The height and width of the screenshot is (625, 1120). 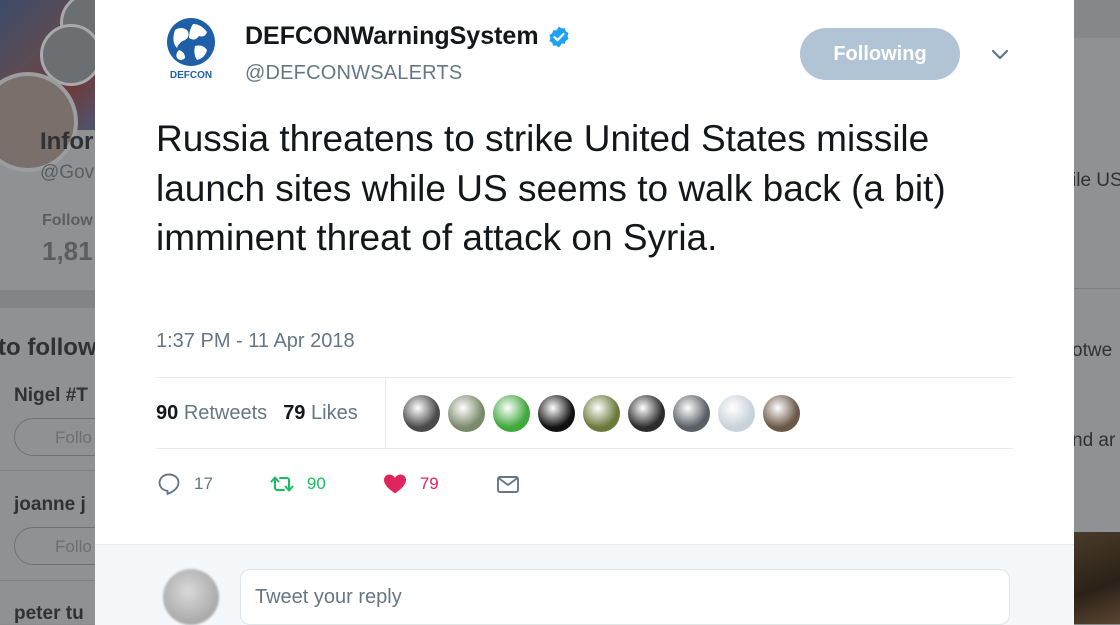 What do you see at coordinates (1093, 350) in the screenshot?
I see `background-text-snippet: otwe` at bounding box center [1093, 350].